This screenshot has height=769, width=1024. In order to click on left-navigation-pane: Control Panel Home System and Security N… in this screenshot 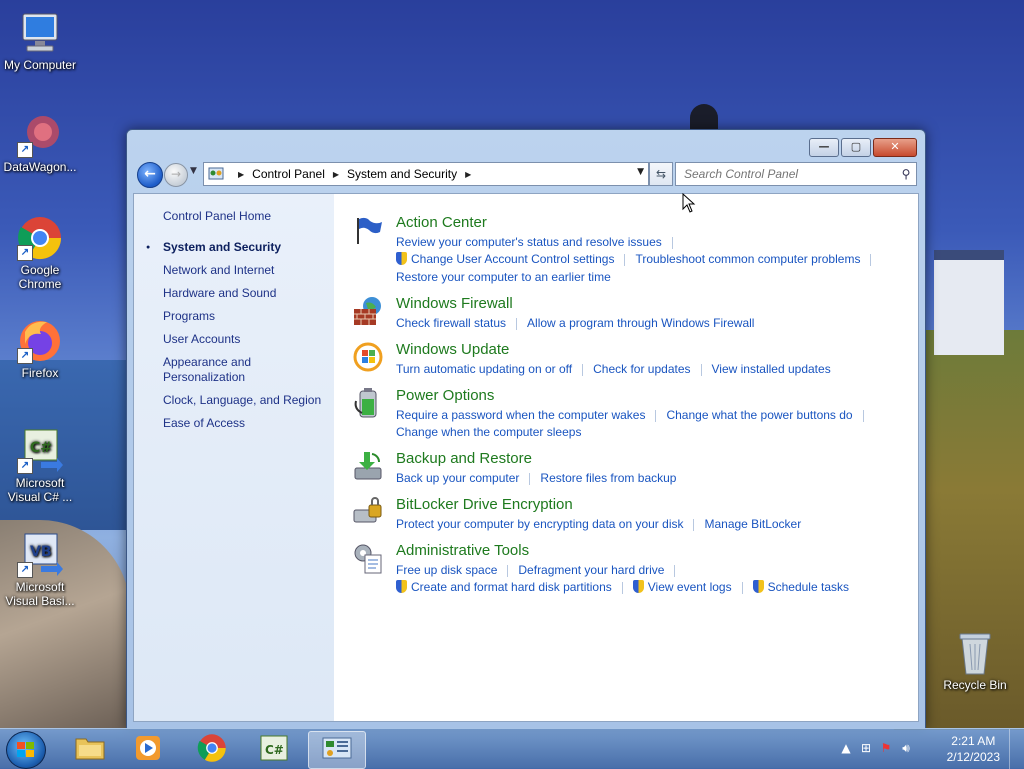, I will do `click(234, 457)`.